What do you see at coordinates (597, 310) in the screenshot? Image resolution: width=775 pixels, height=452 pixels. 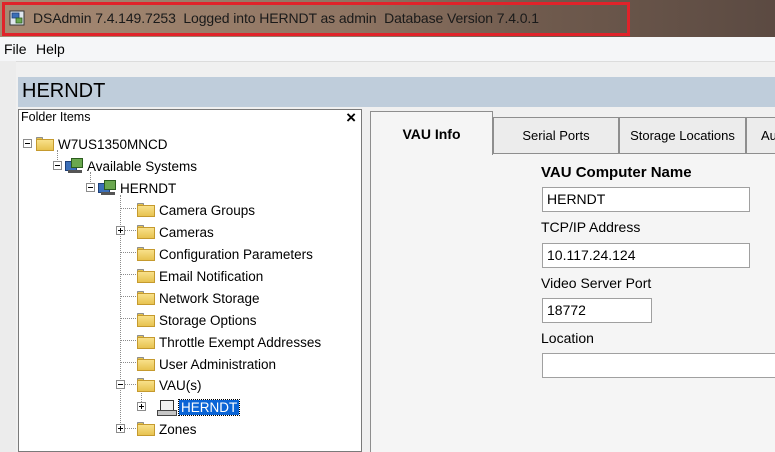 I see `video-server-port-field: 18772` at bounding box center [597, 310].